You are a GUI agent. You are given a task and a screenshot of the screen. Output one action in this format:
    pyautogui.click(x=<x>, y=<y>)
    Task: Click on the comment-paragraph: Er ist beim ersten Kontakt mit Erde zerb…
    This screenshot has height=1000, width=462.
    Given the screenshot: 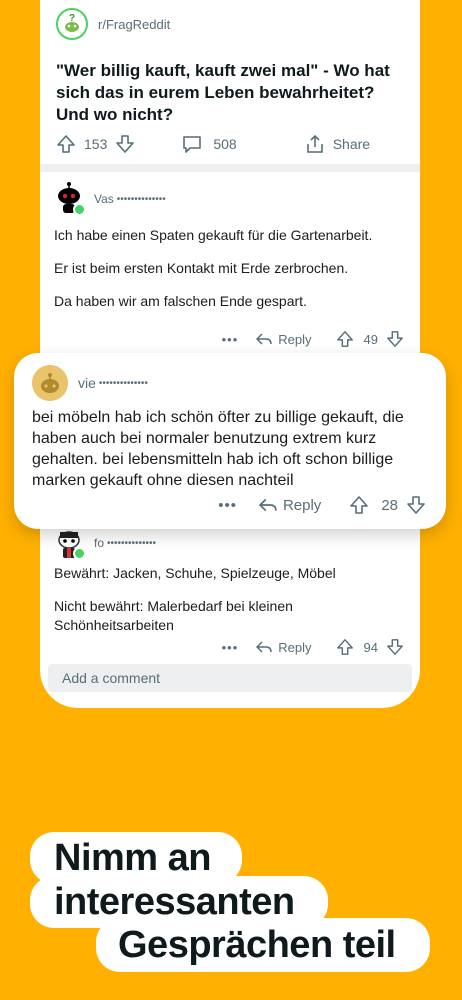 What is the action you would take?
    pyautogui.click(x=201, y=268)
    